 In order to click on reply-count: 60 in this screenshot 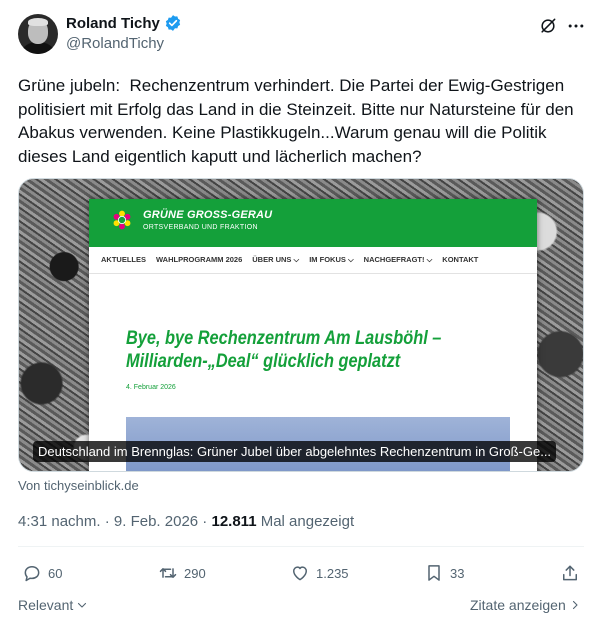, I will do `click(55, 573)`.